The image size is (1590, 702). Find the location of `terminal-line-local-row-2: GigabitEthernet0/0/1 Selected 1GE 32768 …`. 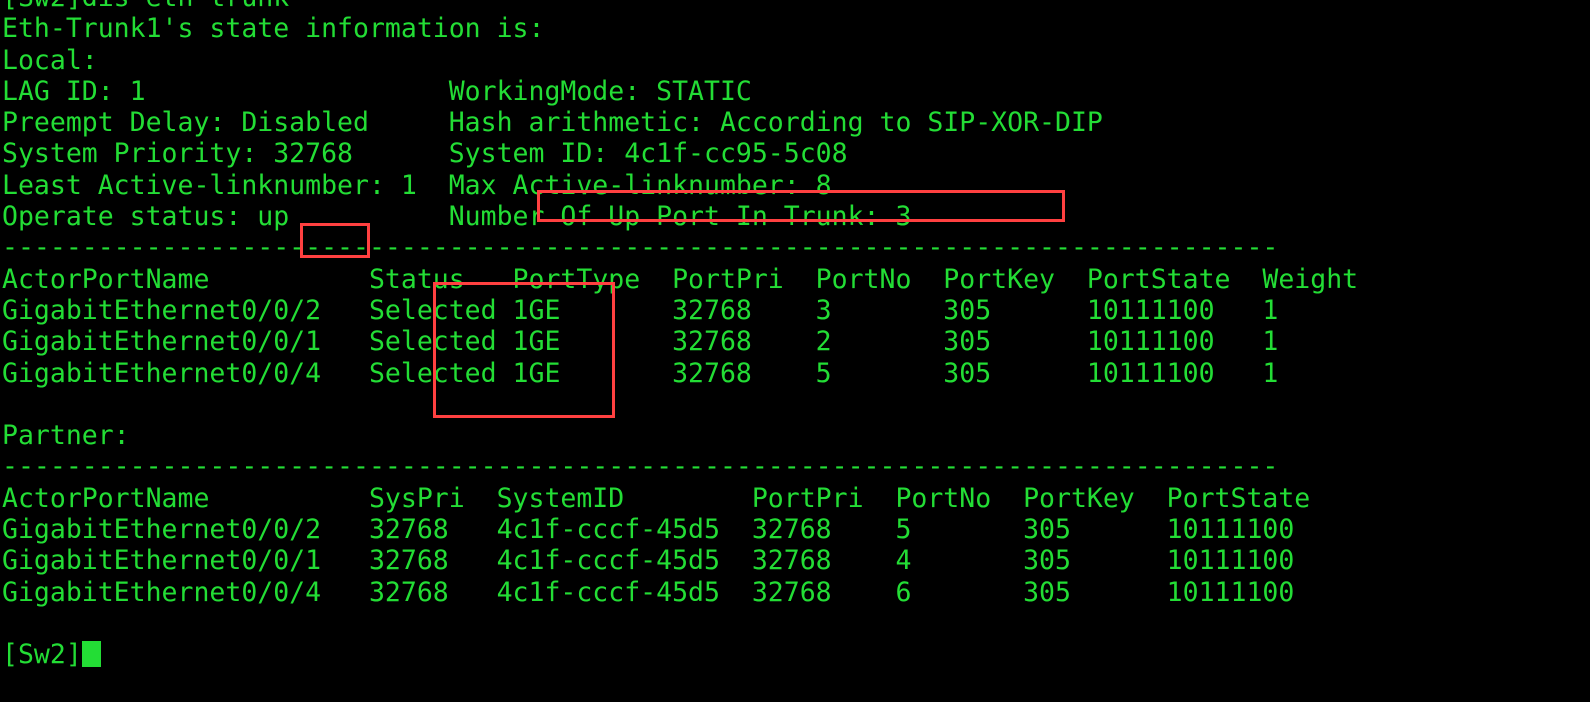

terminal-line-local-row-2: GigabitEthernet0/0/1 Selected 1GE 32768 … is located at coordinates (640, 342).